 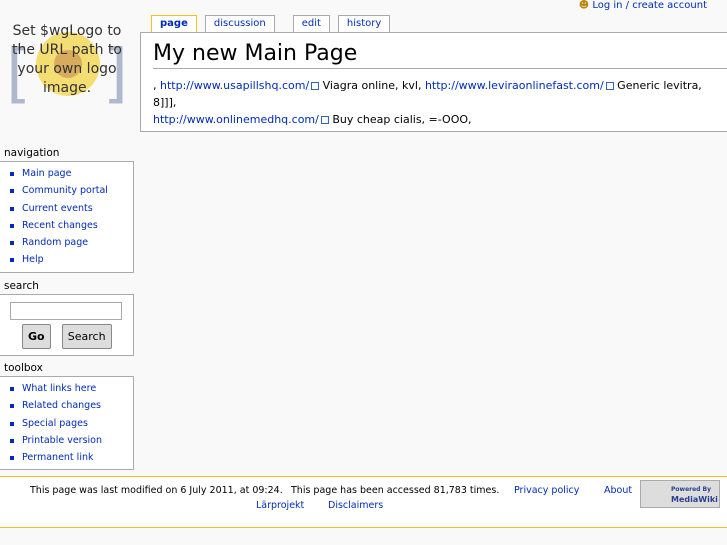 I want to click on tab-discussion: discussion, so click(x=239, y=23).